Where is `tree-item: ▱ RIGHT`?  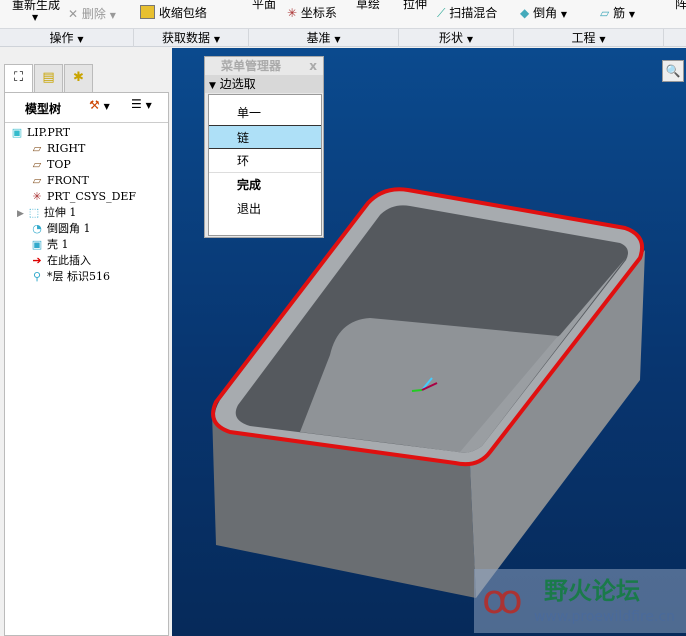
tree-item: ▱ RIGHT is located at coordinates (57, 149).